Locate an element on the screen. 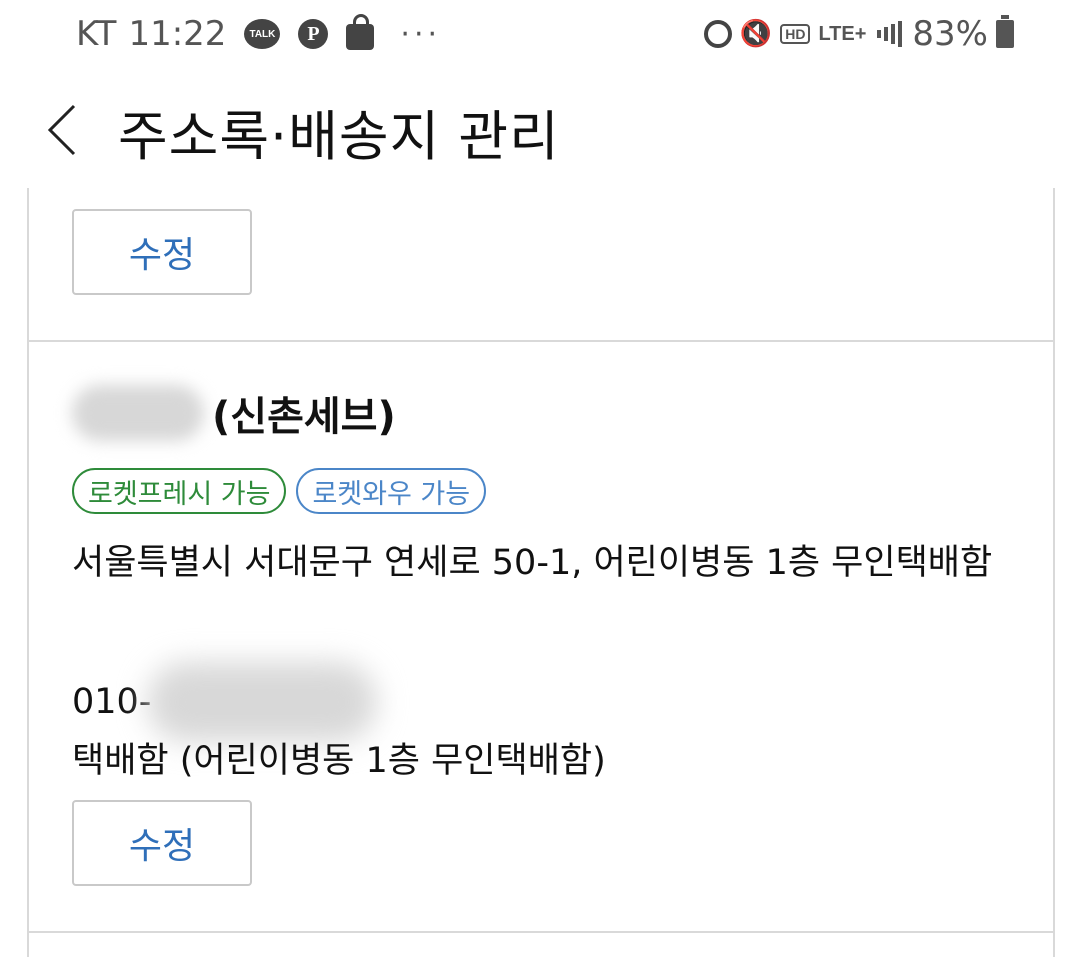  clock: 11:22 is located at coordinates (177, 34).